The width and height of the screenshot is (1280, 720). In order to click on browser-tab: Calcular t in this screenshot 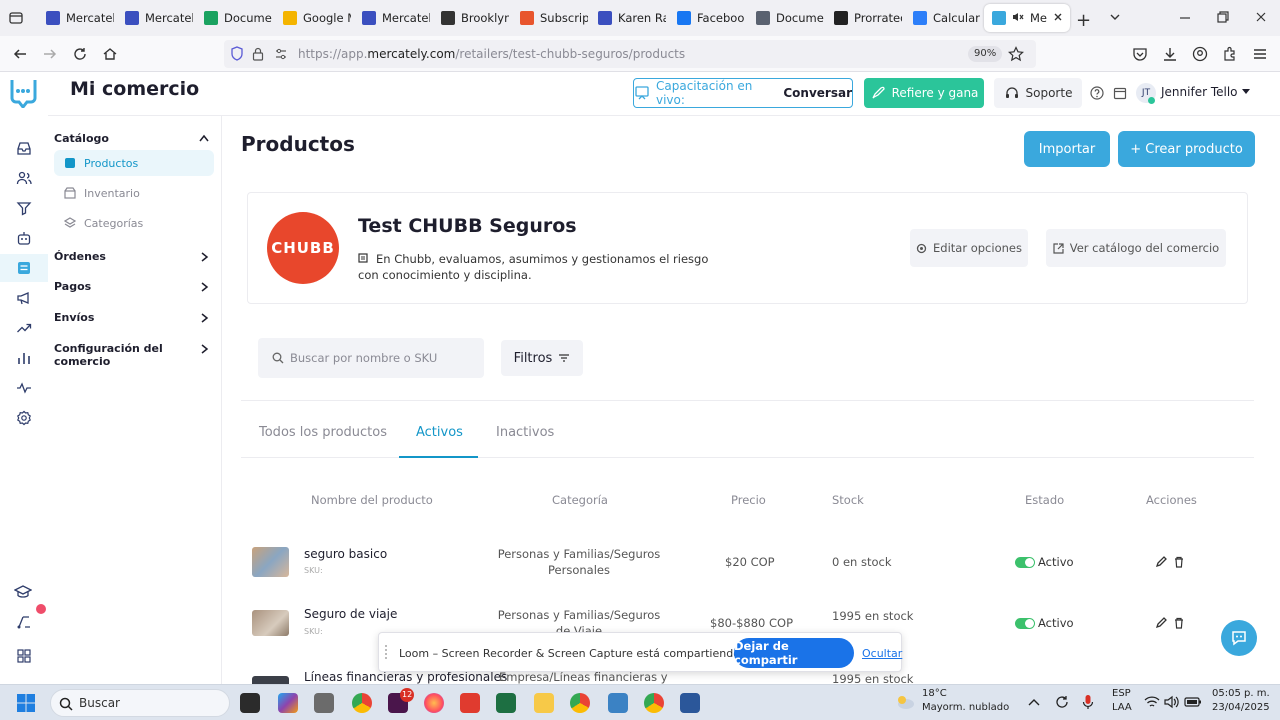, I will do `click(943, 18)`.